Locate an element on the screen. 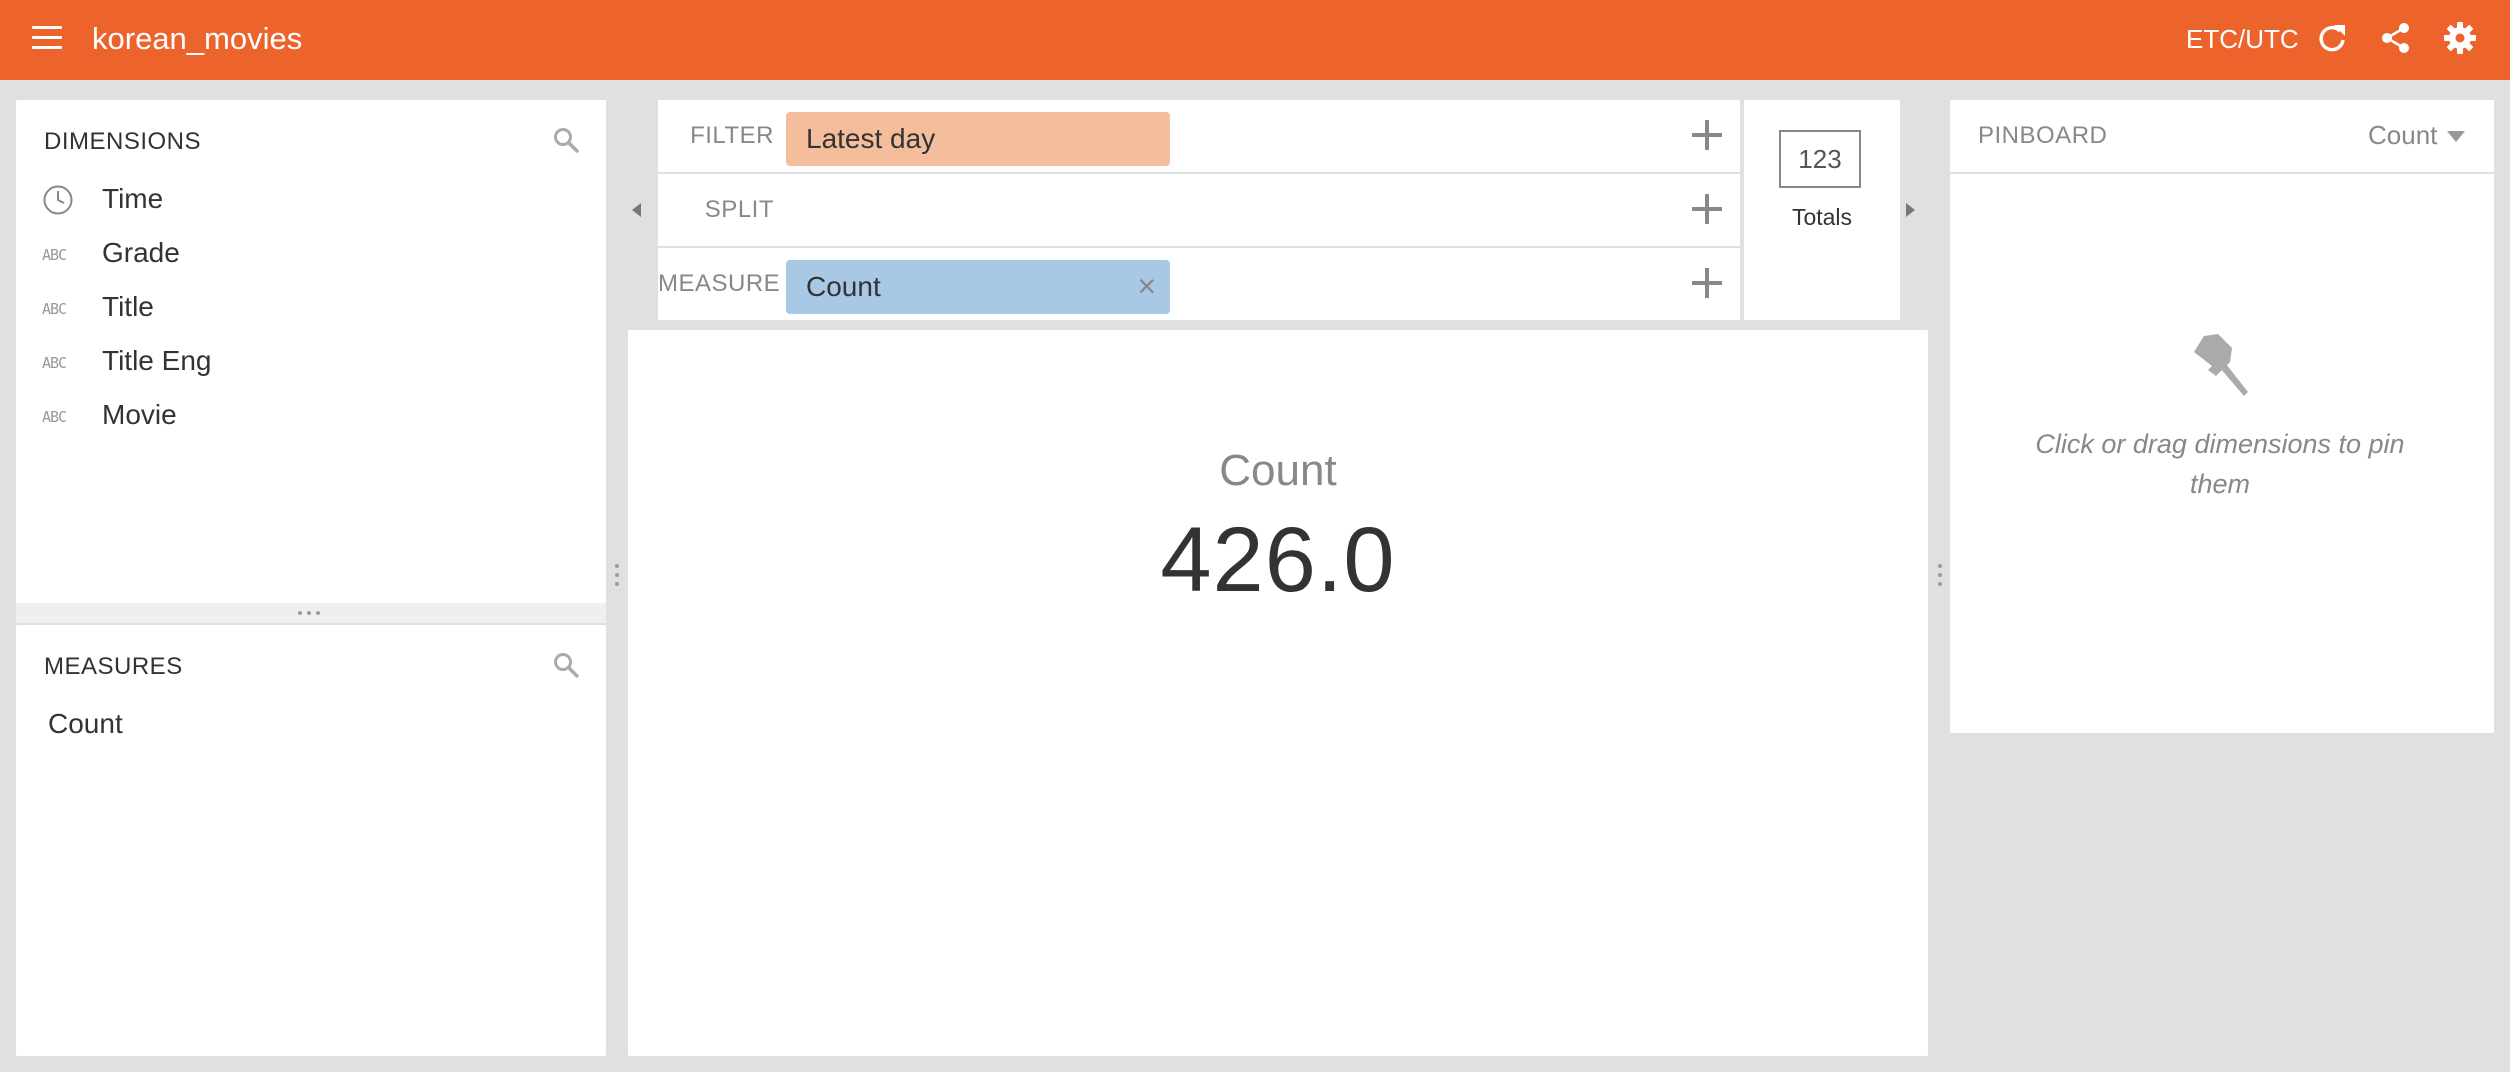  grip-dots is located at coordinates (309, 613).